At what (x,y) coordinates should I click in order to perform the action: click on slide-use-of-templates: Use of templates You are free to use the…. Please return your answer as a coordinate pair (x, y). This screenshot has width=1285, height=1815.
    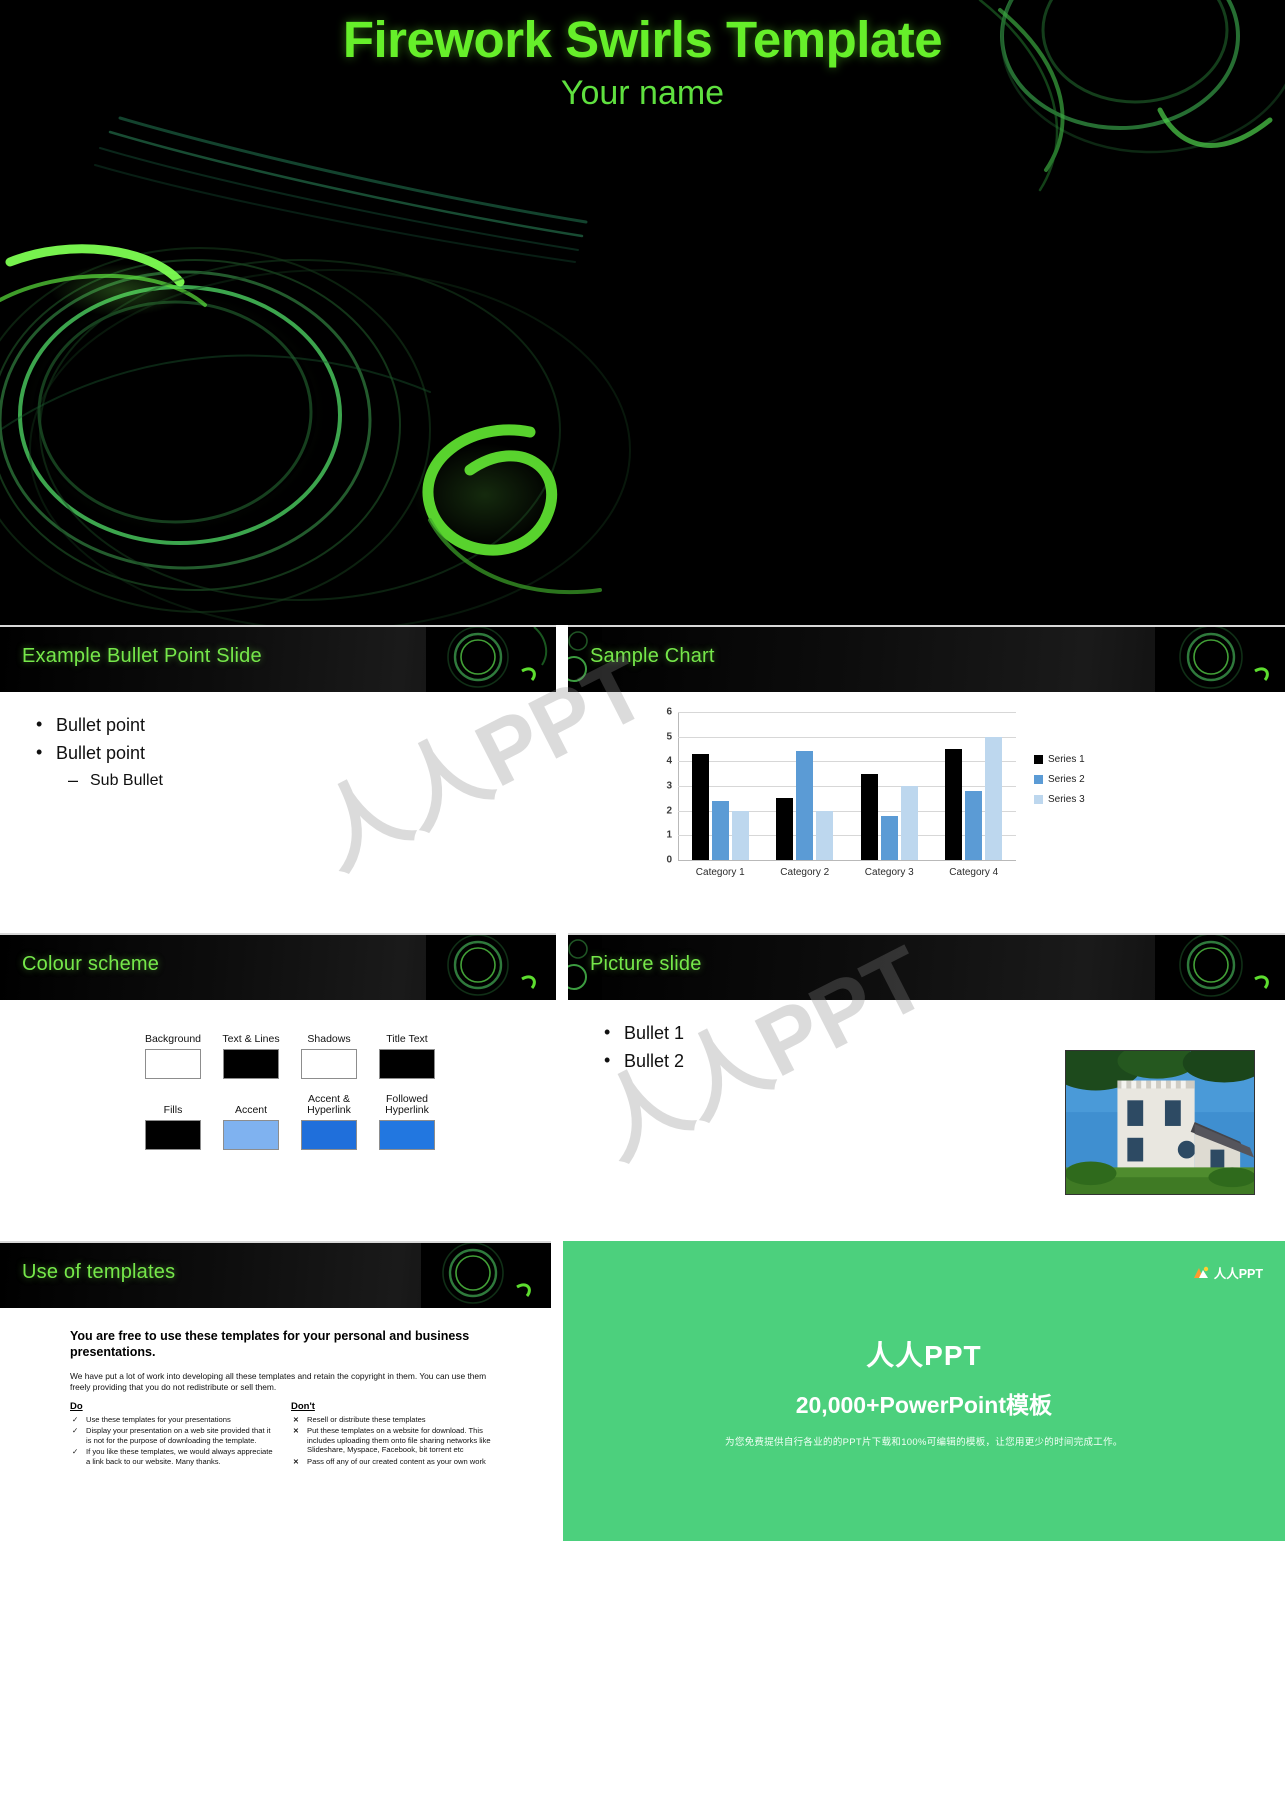
    Looking at the image, I should click on (275, 1391).